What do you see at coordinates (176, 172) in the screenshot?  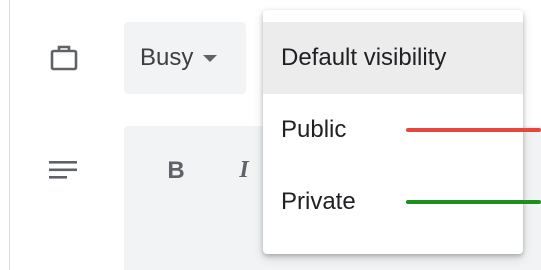 I see `bold-button: B` at bounding box center [176, 172].